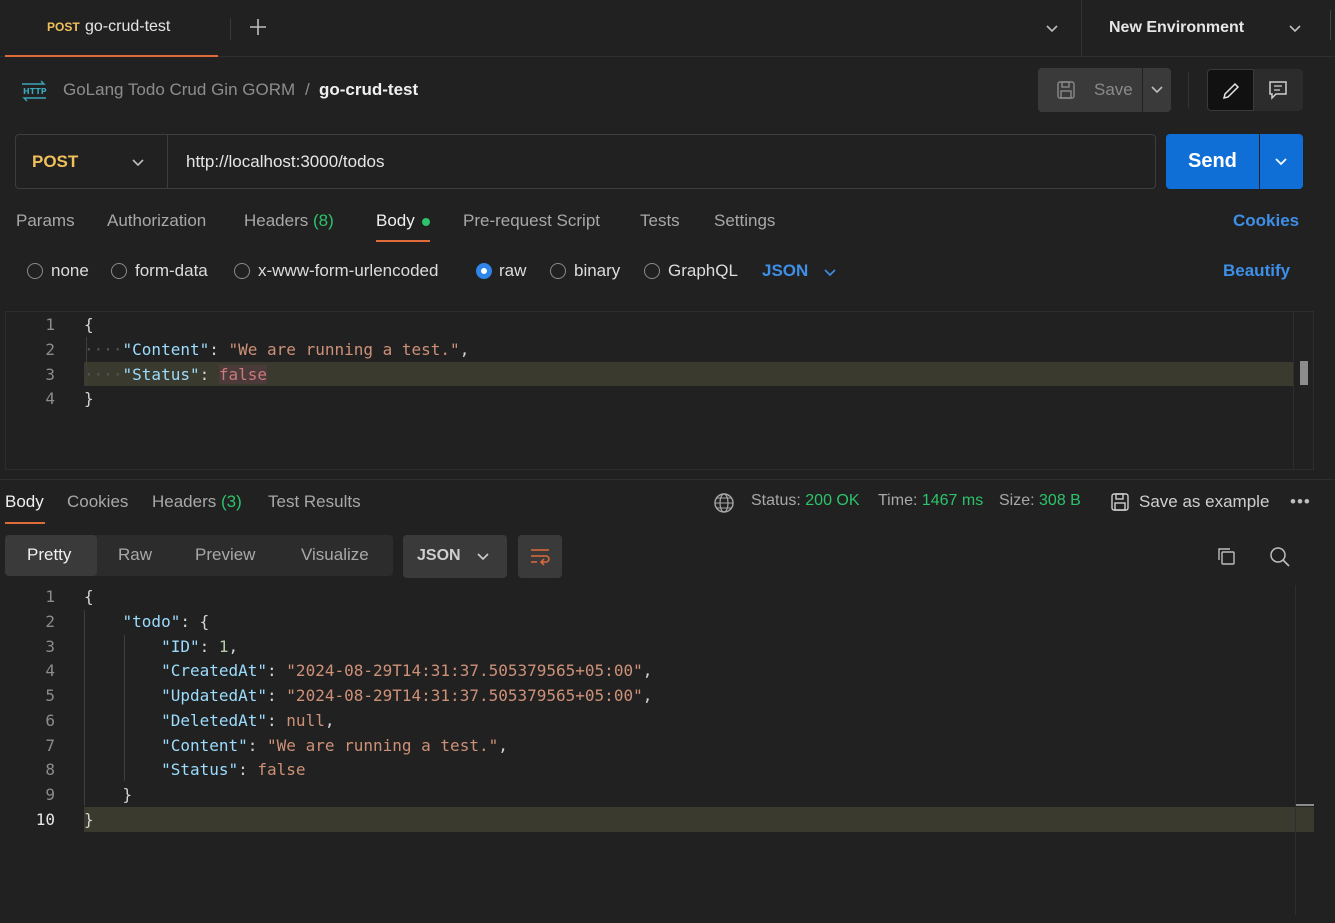  I want to click on wrap-lines-button, so click(540, 556).